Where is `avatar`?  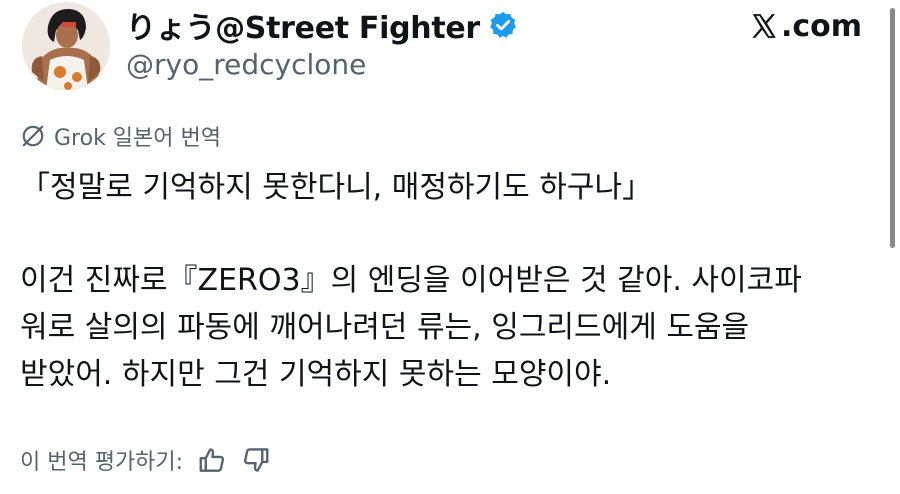
avatar is located at coordinates (66, 46).